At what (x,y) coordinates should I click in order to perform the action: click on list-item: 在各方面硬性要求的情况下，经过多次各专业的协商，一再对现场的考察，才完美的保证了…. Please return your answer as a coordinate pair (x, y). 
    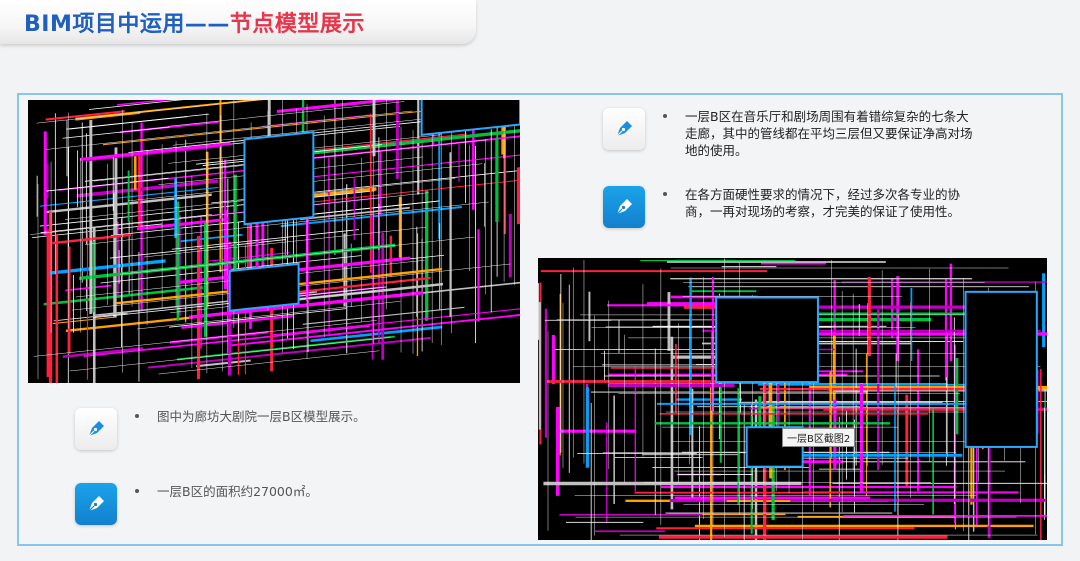
    Looking at the image, I should click on (792, 207).